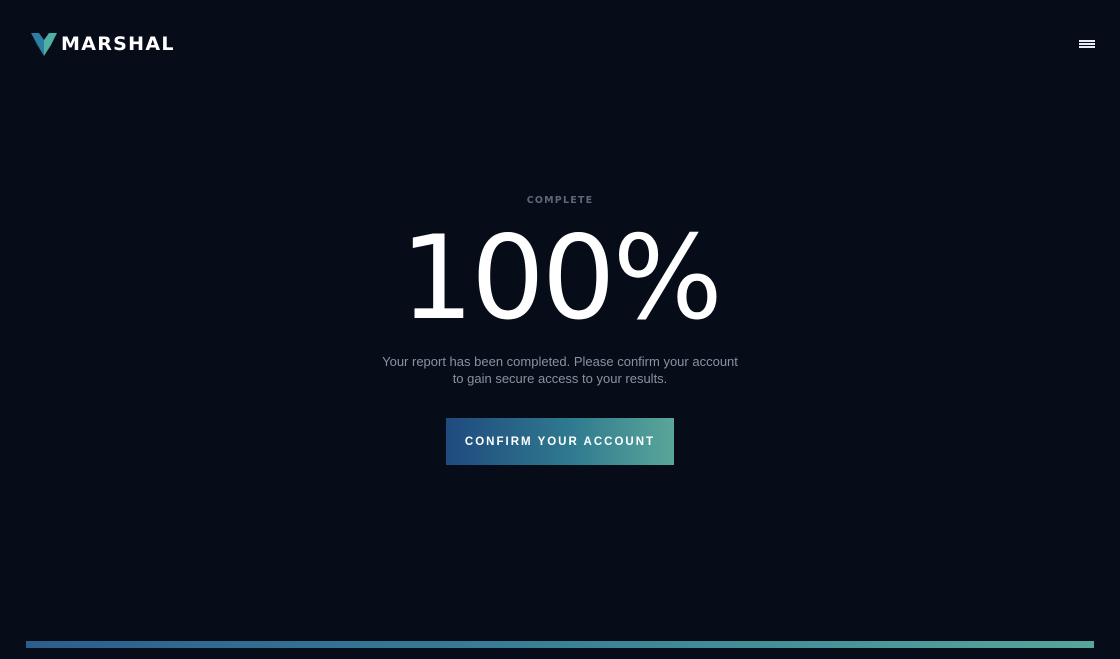 This screenshot has width=1120, height=659. I want to click on progress-bar-fill, so click(560, 644).